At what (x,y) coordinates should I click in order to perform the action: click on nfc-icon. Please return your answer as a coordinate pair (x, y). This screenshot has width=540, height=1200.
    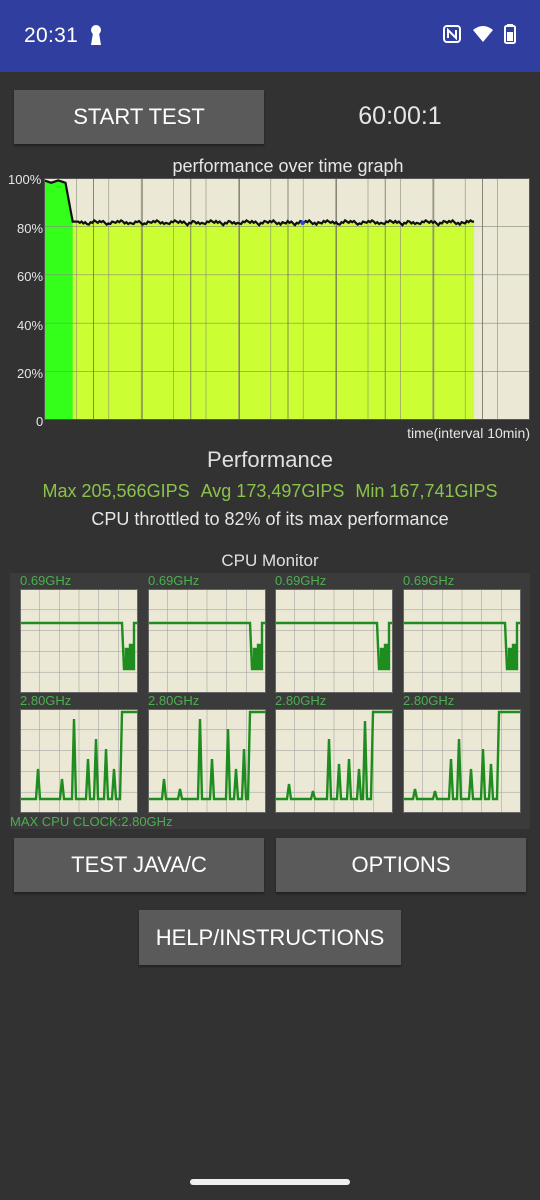
    Looking at the image, I should click on (452, 36).